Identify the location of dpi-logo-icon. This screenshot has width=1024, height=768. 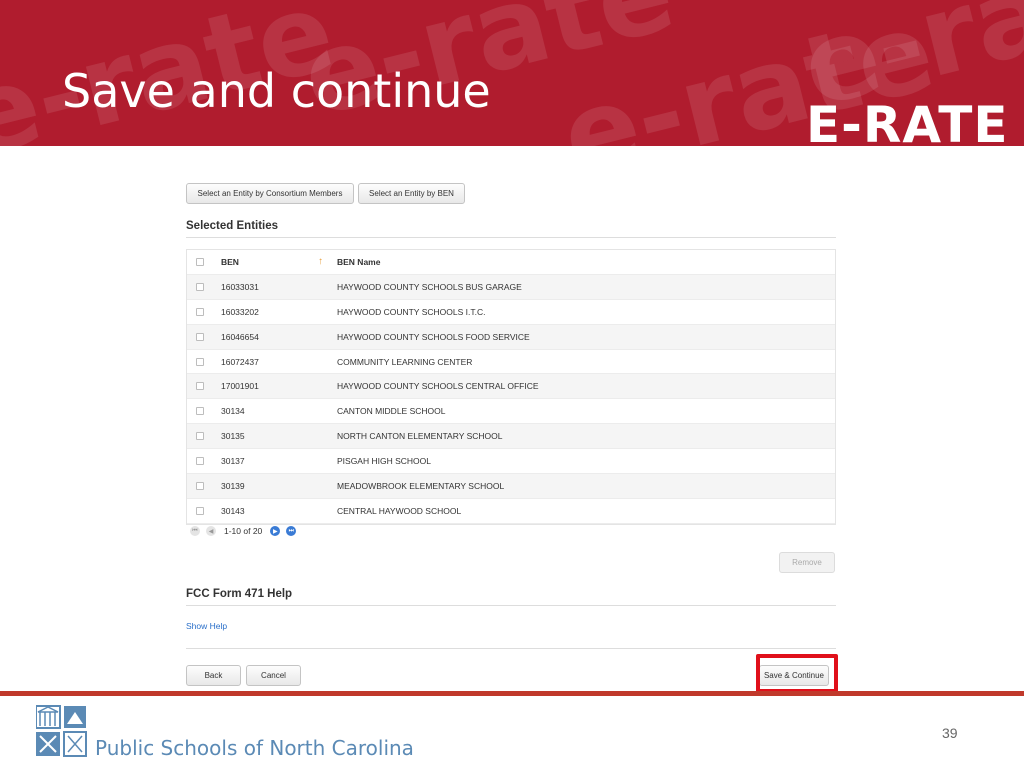
(61, 733).